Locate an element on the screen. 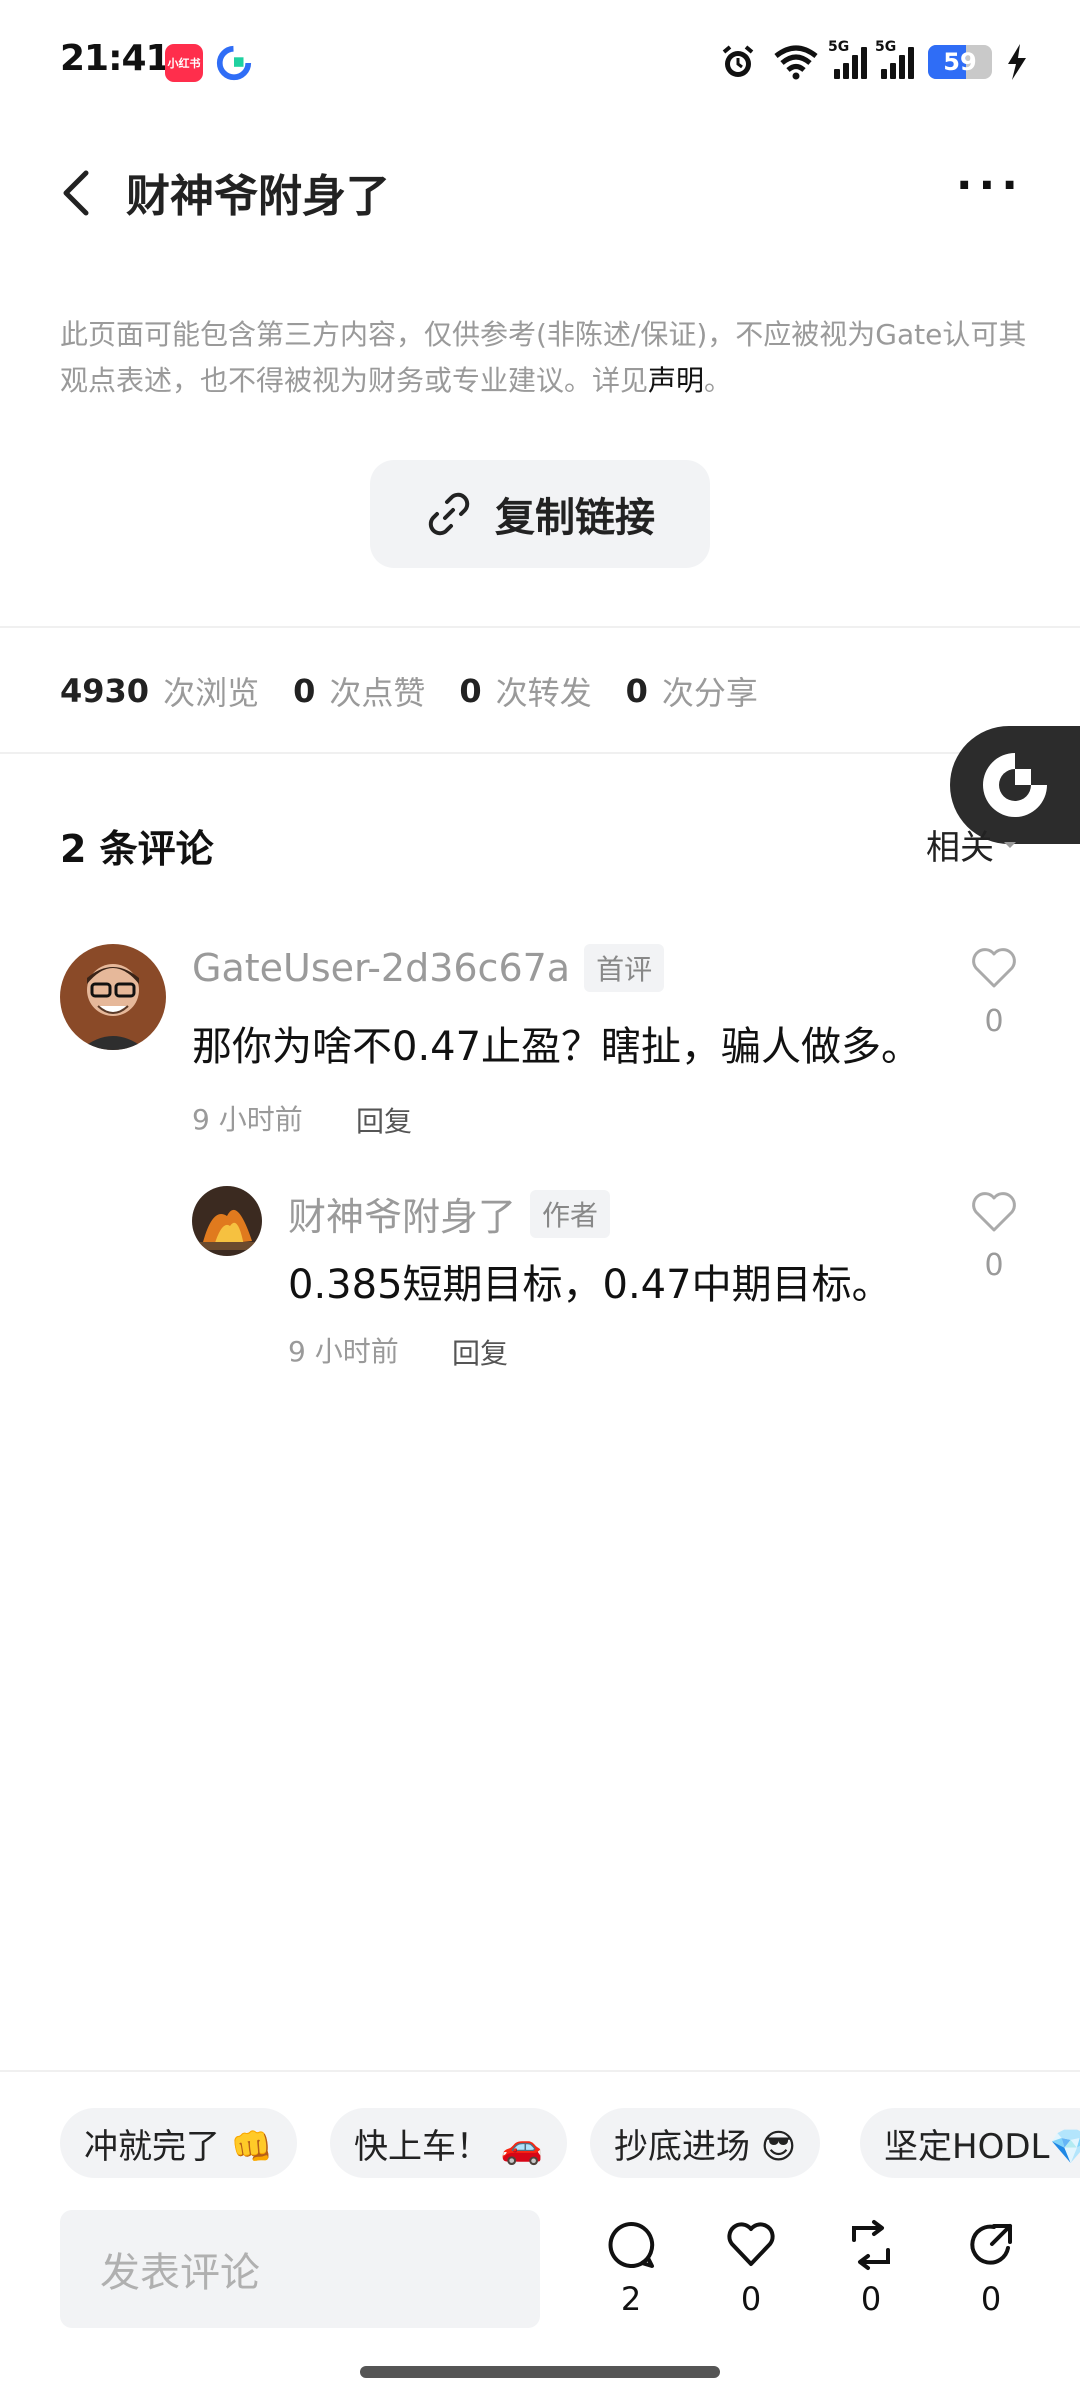  sort-dropdown: 相关 is located at coordinates (973, 844).